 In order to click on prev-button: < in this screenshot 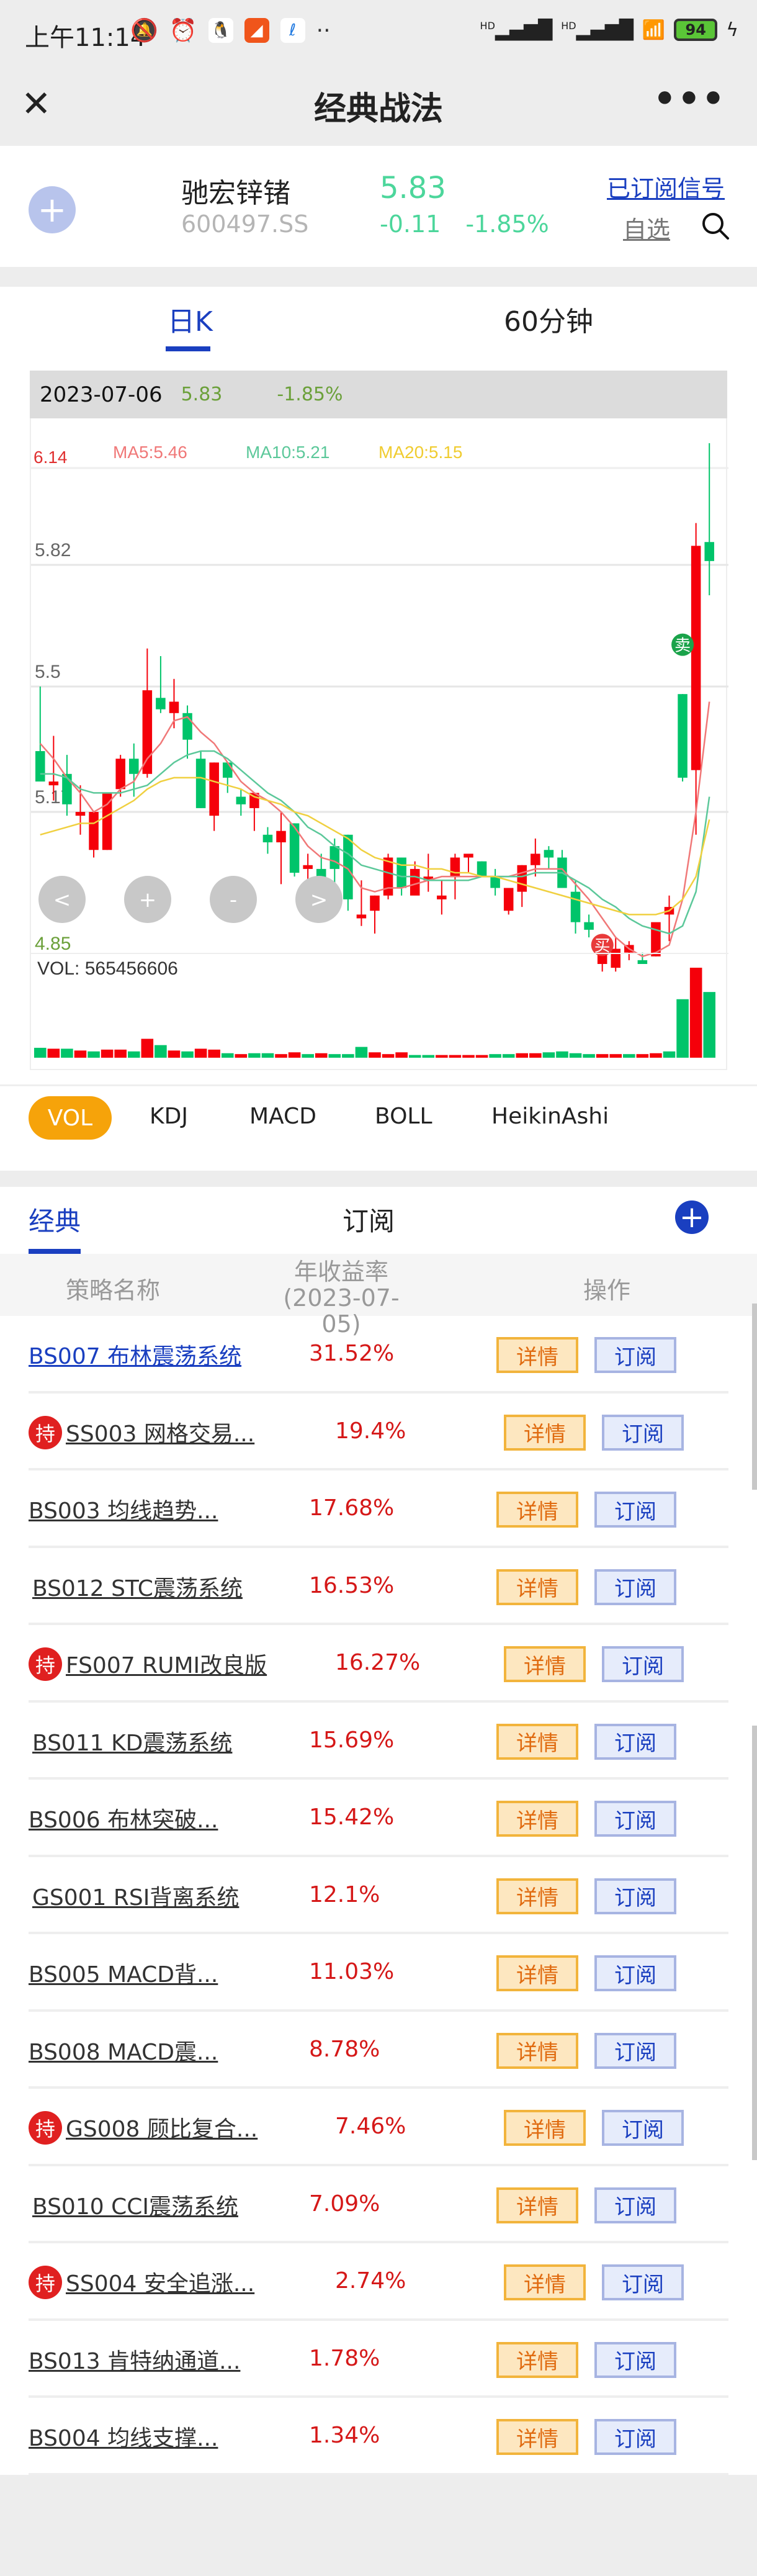, I will do `click(62, 899)`.